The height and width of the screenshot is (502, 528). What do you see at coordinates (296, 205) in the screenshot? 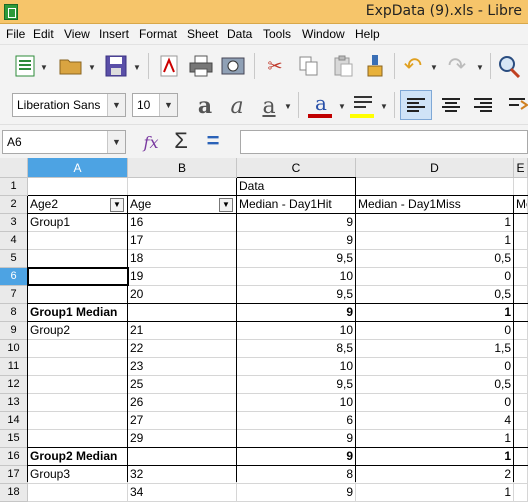
I see `cell-c2: Median - Day1Hit` at bounding box center [296, 205].